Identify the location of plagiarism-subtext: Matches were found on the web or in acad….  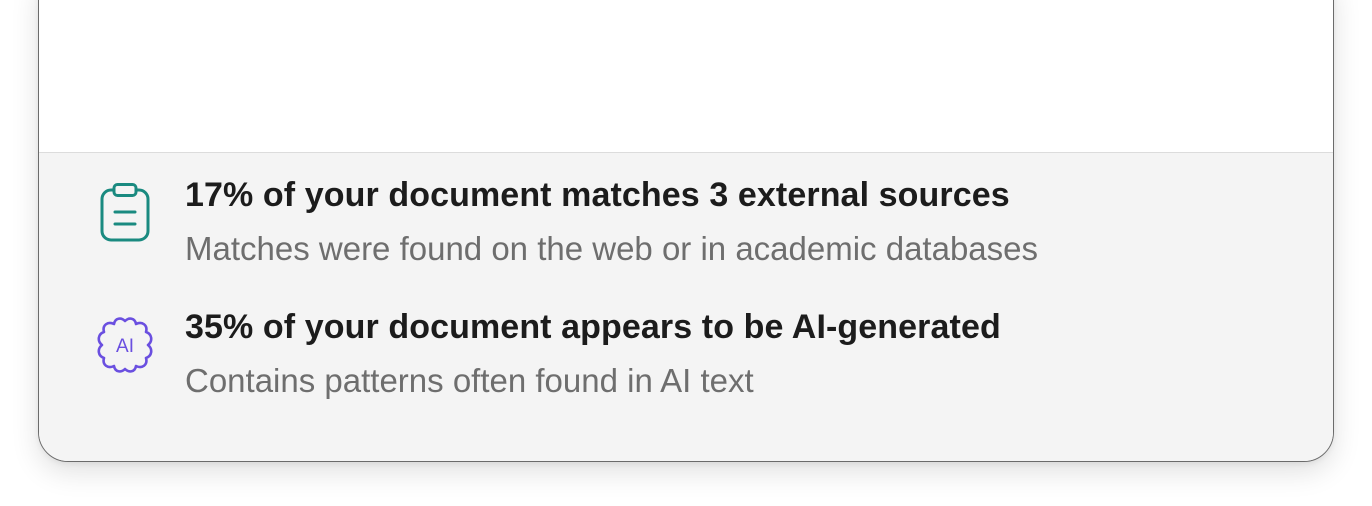
(612, 248).